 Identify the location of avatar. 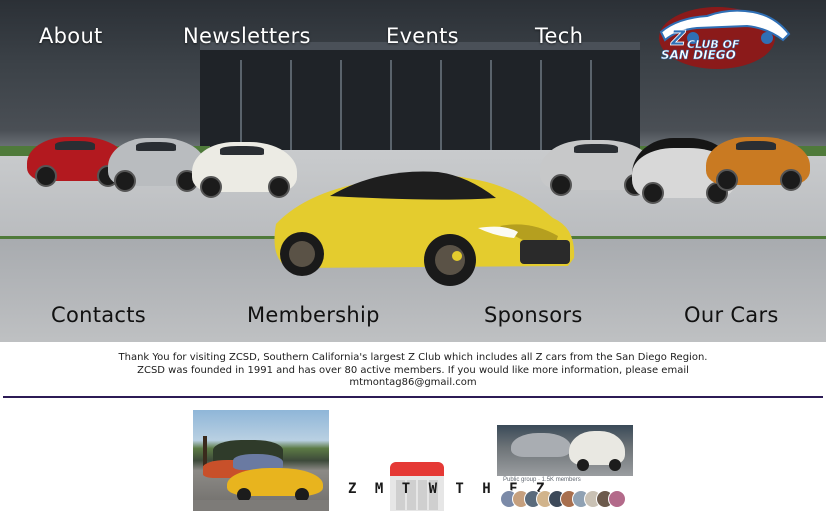
(617, 499).